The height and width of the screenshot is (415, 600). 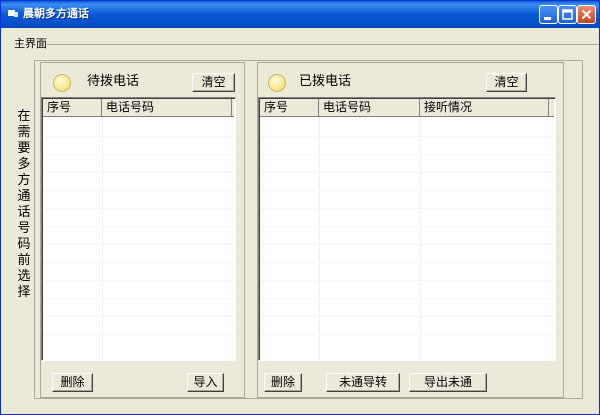 What do you see at coordinates (283, 382) in the screenshot?
I see `dialed-delete-button: 删除` at bounding box center [283, 382].